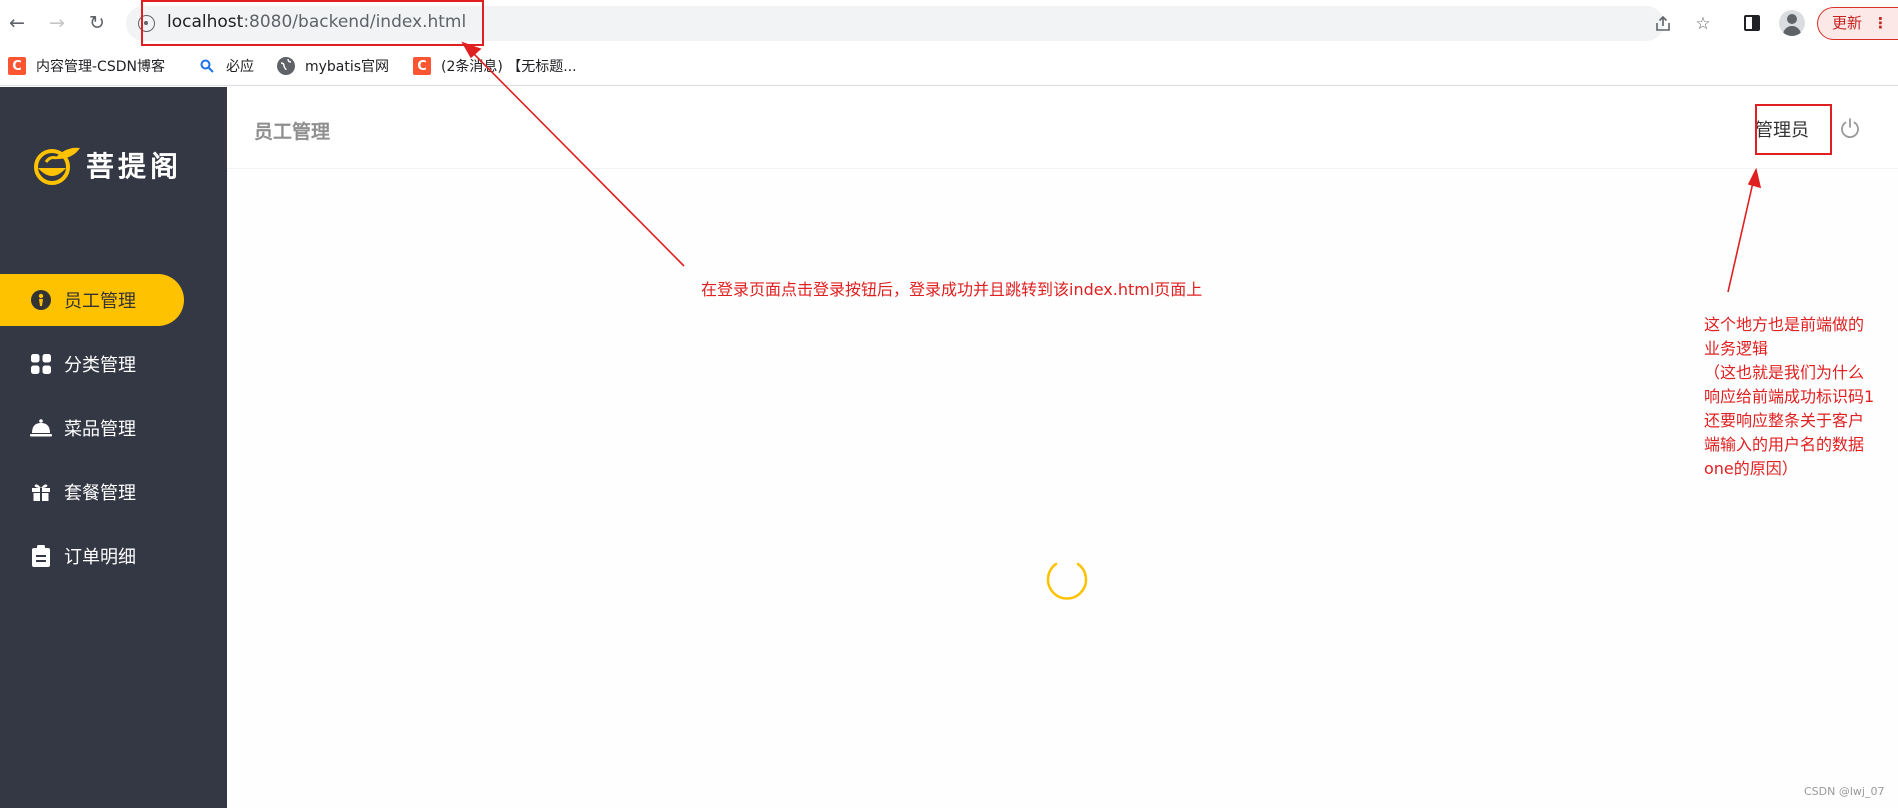  Describe the element at coordinates (952, 289) in the screenshot. I see `login-annotation: 在登录页面点击登录按钮后，登录成功并且跳转到该index.html页面上` at that location.